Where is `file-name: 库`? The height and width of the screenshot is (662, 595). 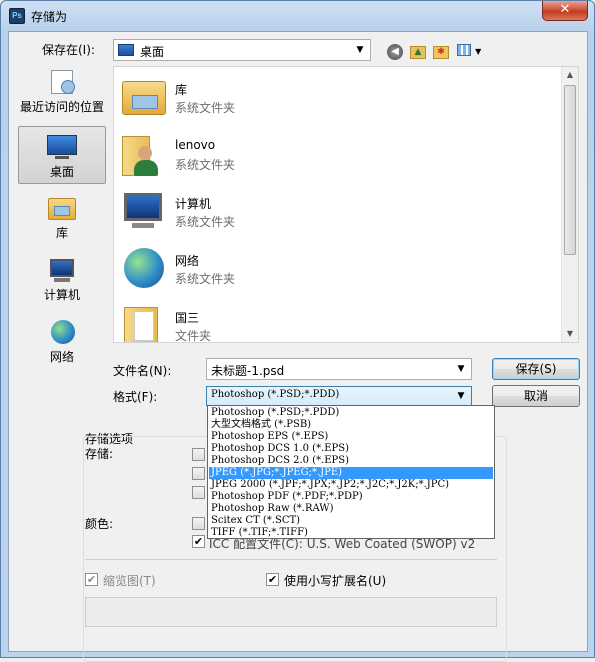
file-name: 库 is located at coordinates (181, 90).